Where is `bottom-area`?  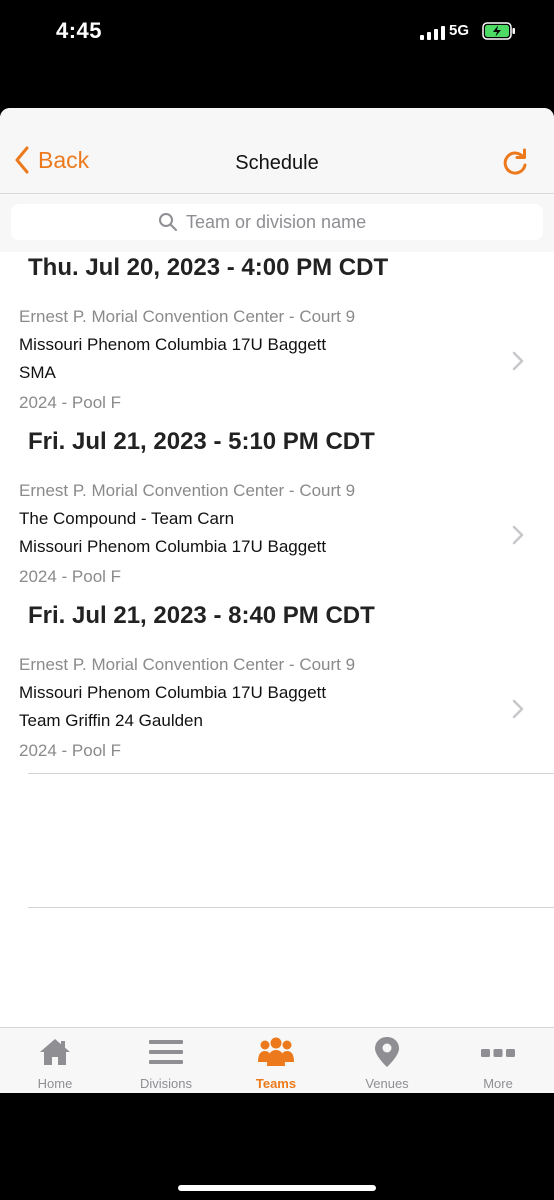
bottom-area is located at coordinates (277, 1146).